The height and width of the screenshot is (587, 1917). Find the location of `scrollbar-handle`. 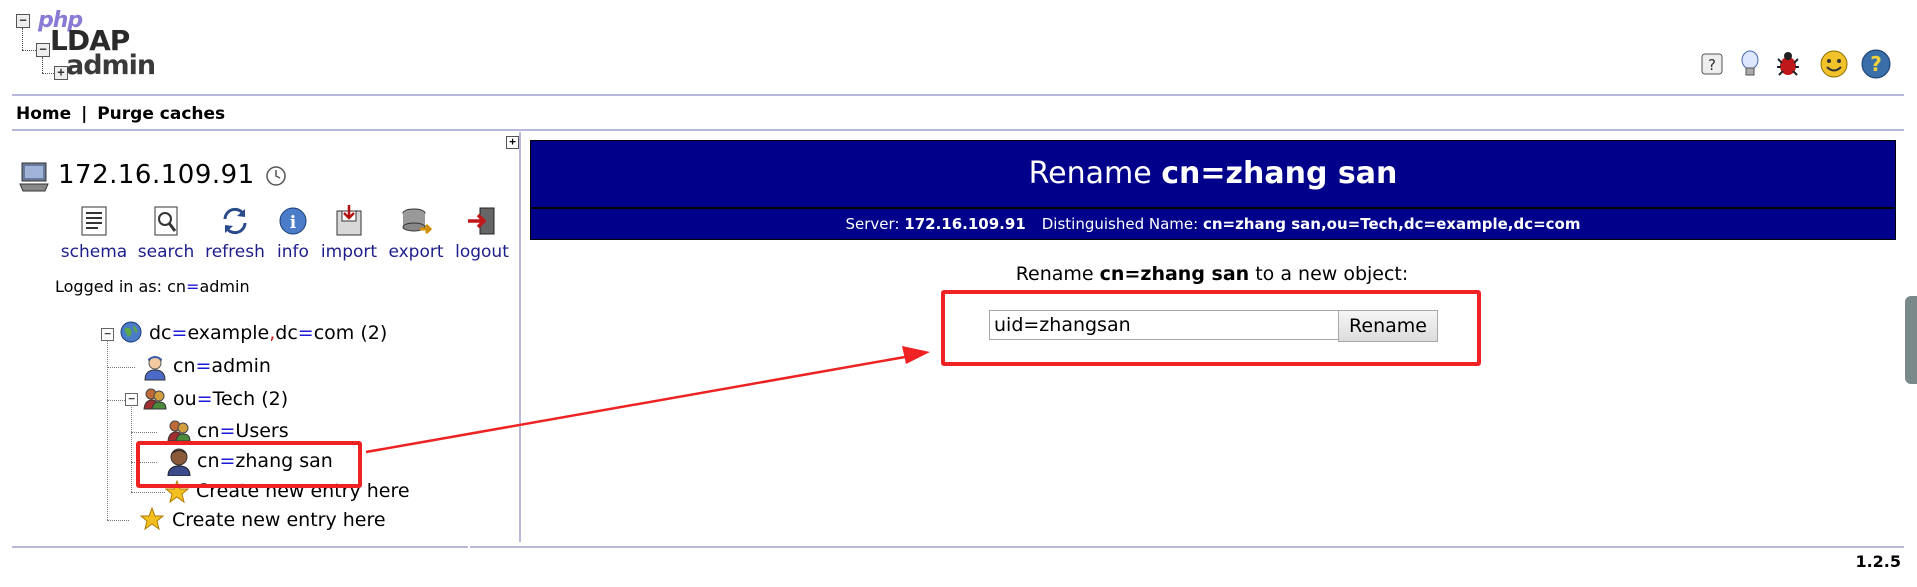

scrollbar-handle is located at coordinates (1911, 340).